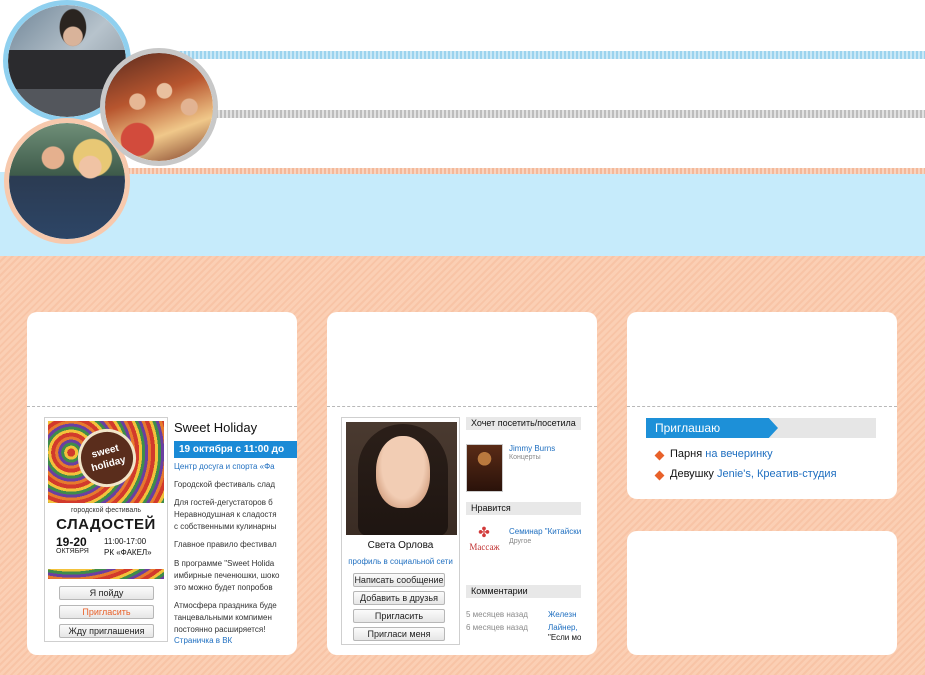 This screenshot has height=675, width=925. What do you see at coordinates (777, 474) in the screenshot?
I see `invite-what-link: Jenie's, Креатив-студия` at bounding box center [777, 474].